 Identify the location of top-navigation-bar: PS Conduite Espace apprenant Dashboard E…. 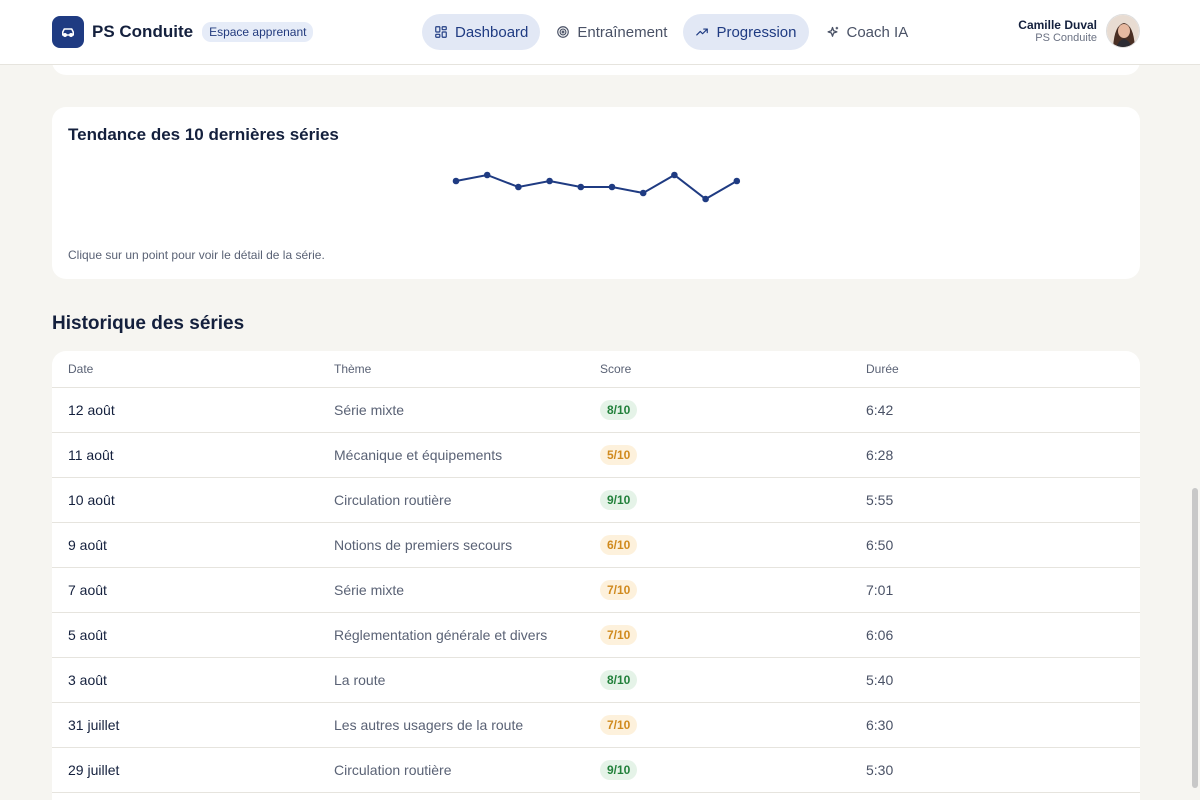
(600, 32).